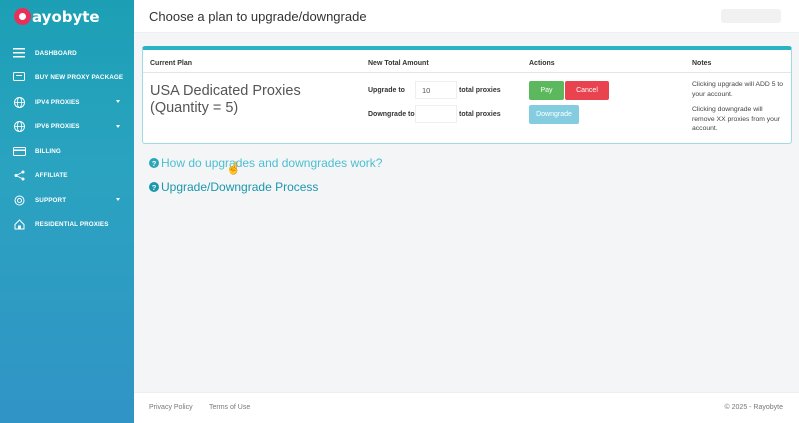 This screenshot has height=423, width=799. Describe the element at coordinates (57, 127) in the screenshot. I see `sidebar-item-label: IPV6 PROXIES` at that location.